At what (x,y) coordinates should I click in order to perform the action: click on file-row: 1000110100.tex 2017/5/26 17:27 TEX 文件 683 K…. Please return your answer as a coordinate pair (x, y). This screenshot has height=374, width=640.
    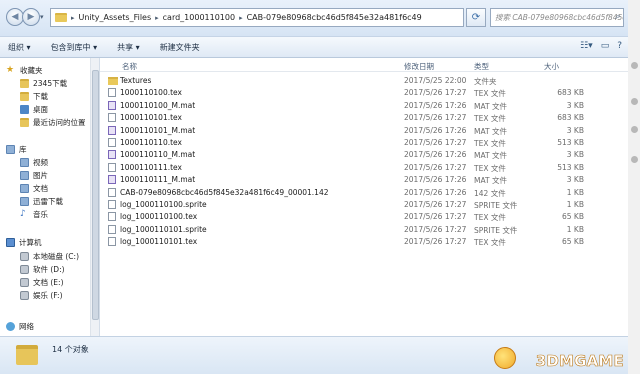
    Looking at the image, I should click on (364, 92).